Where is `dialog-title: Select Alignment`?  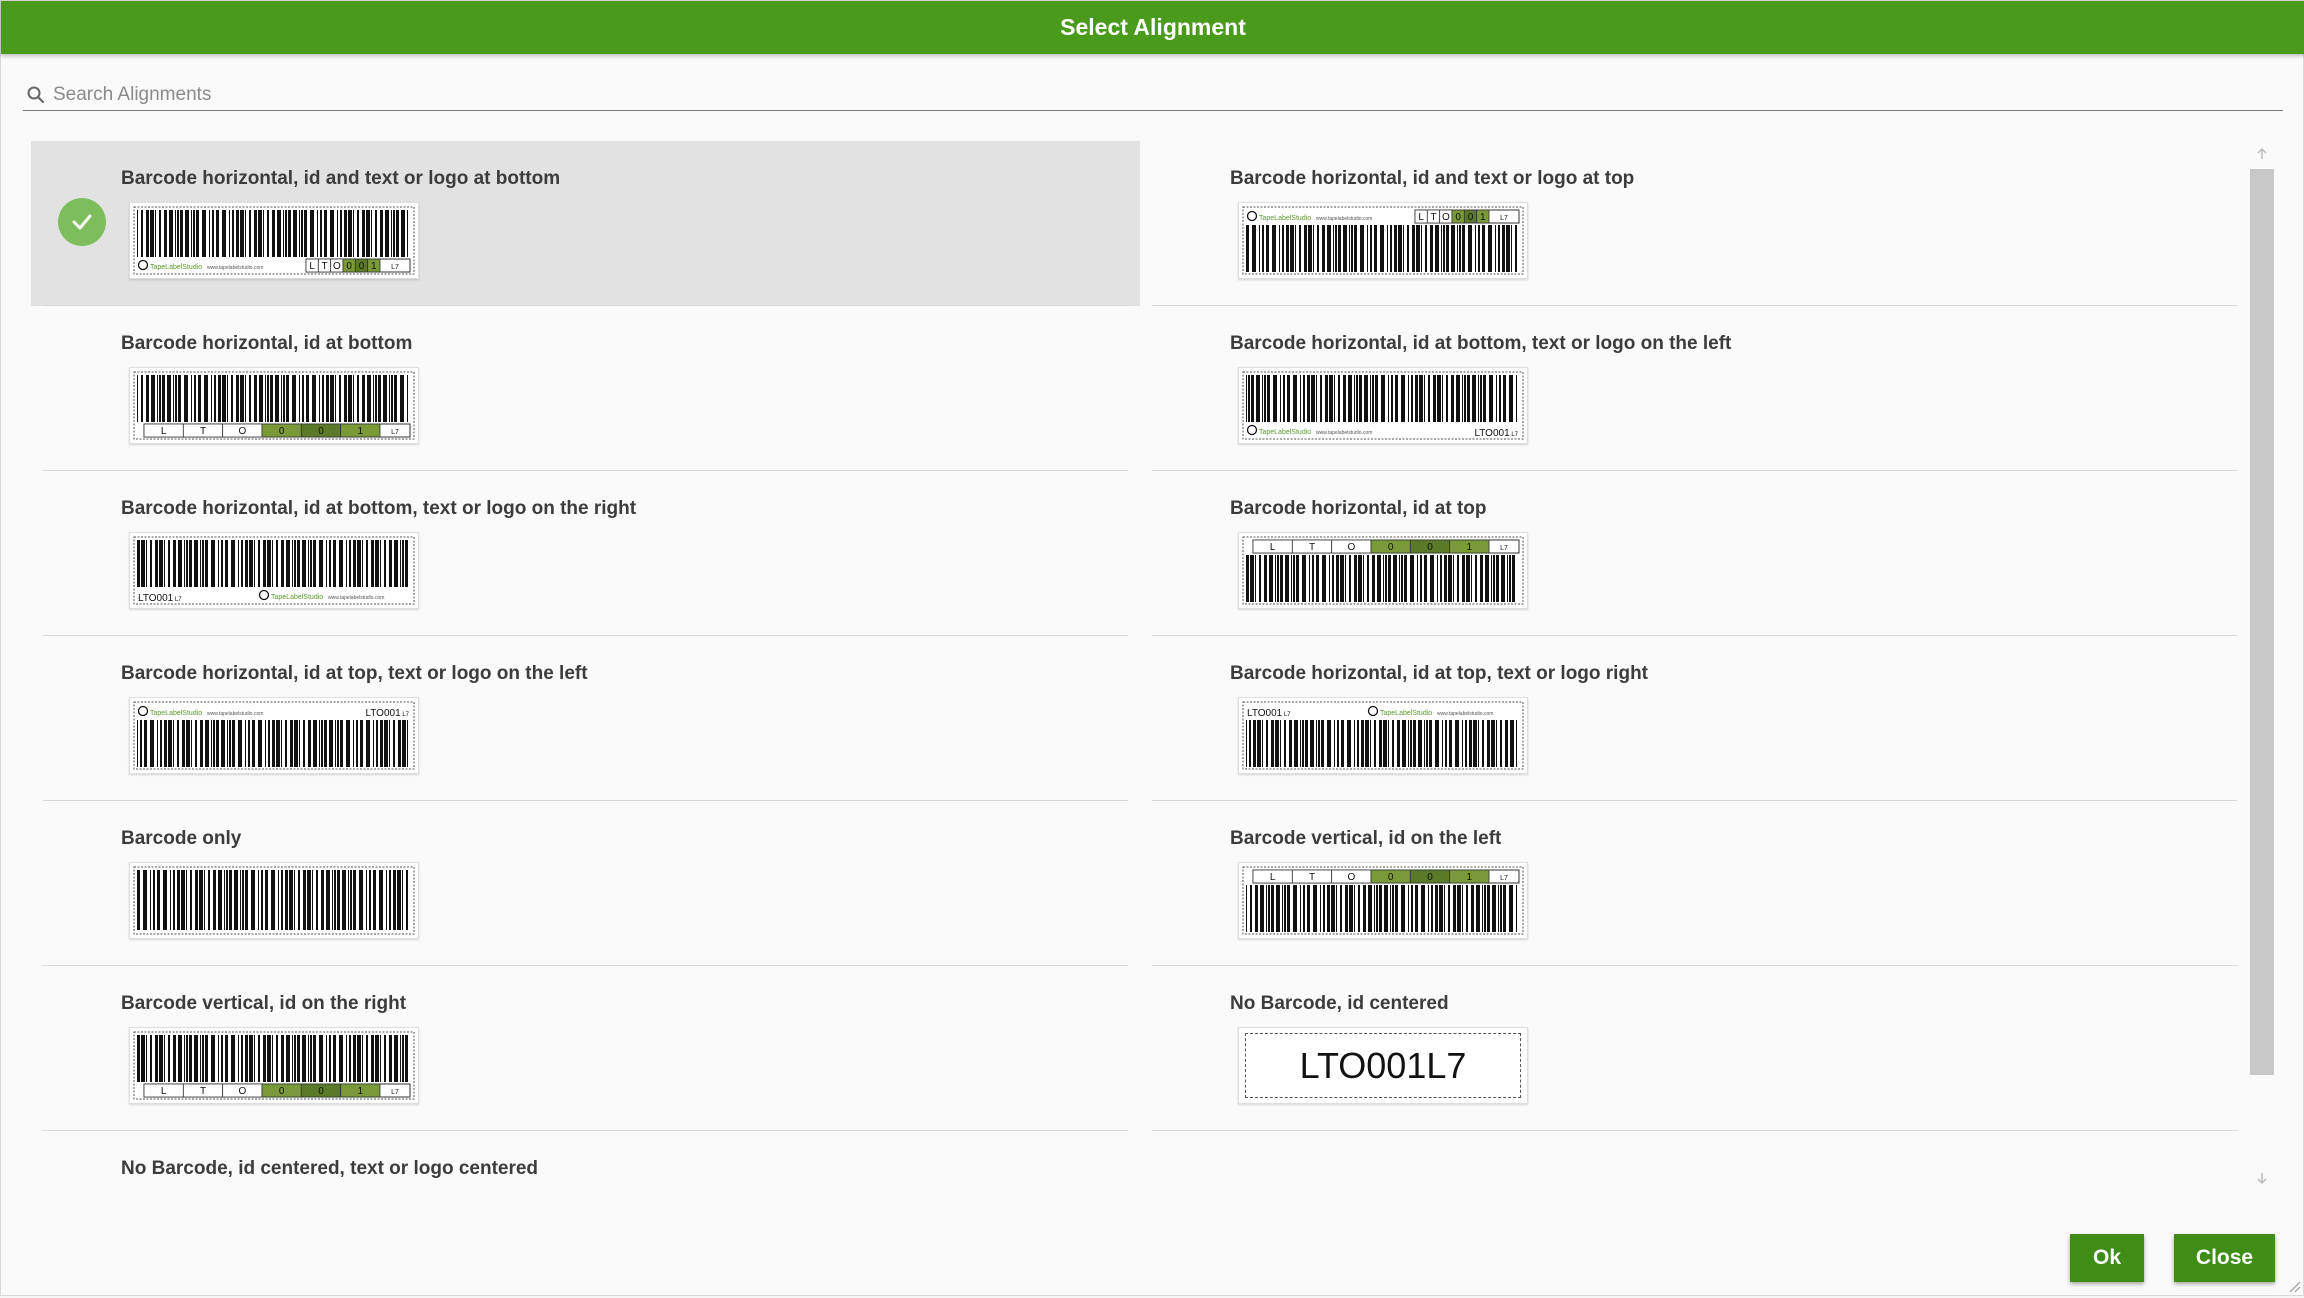 dialog-title: Select Alignment is located at coordinates (1153, 27).